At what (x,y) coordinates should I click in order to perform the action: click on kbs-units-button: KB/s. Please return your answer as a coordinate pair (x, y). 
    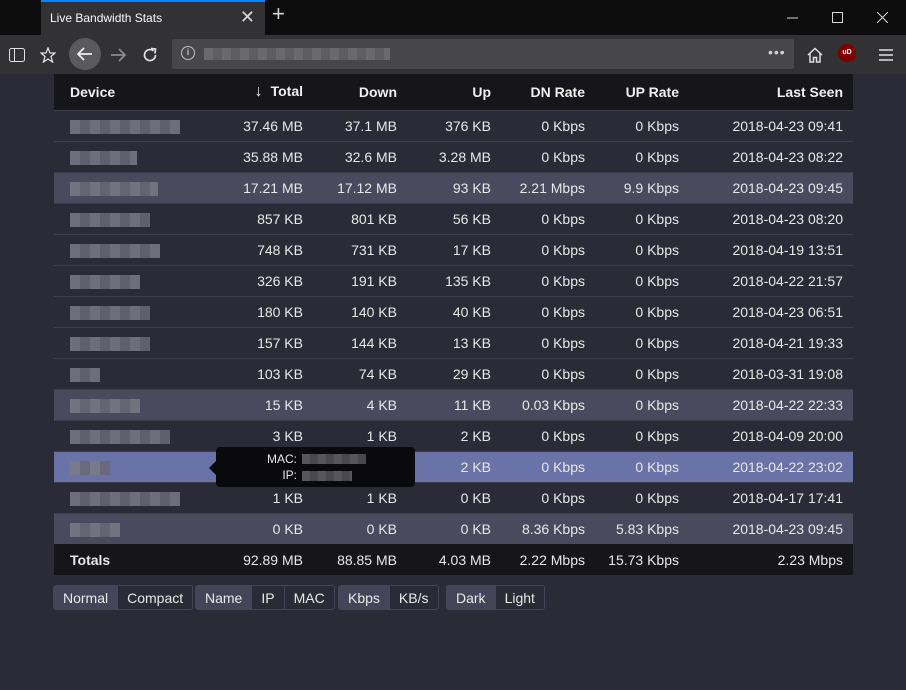
    Looking at the image, I should click on (413, 597).